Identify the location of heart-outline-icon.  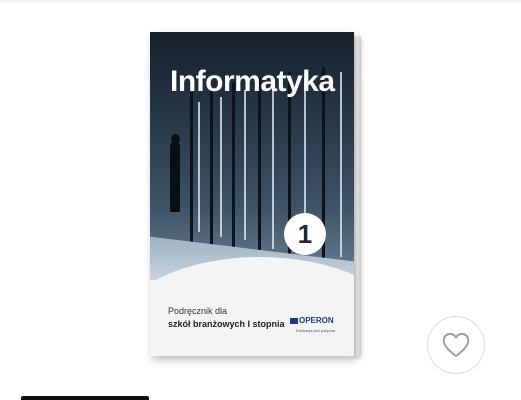
(456, 345).